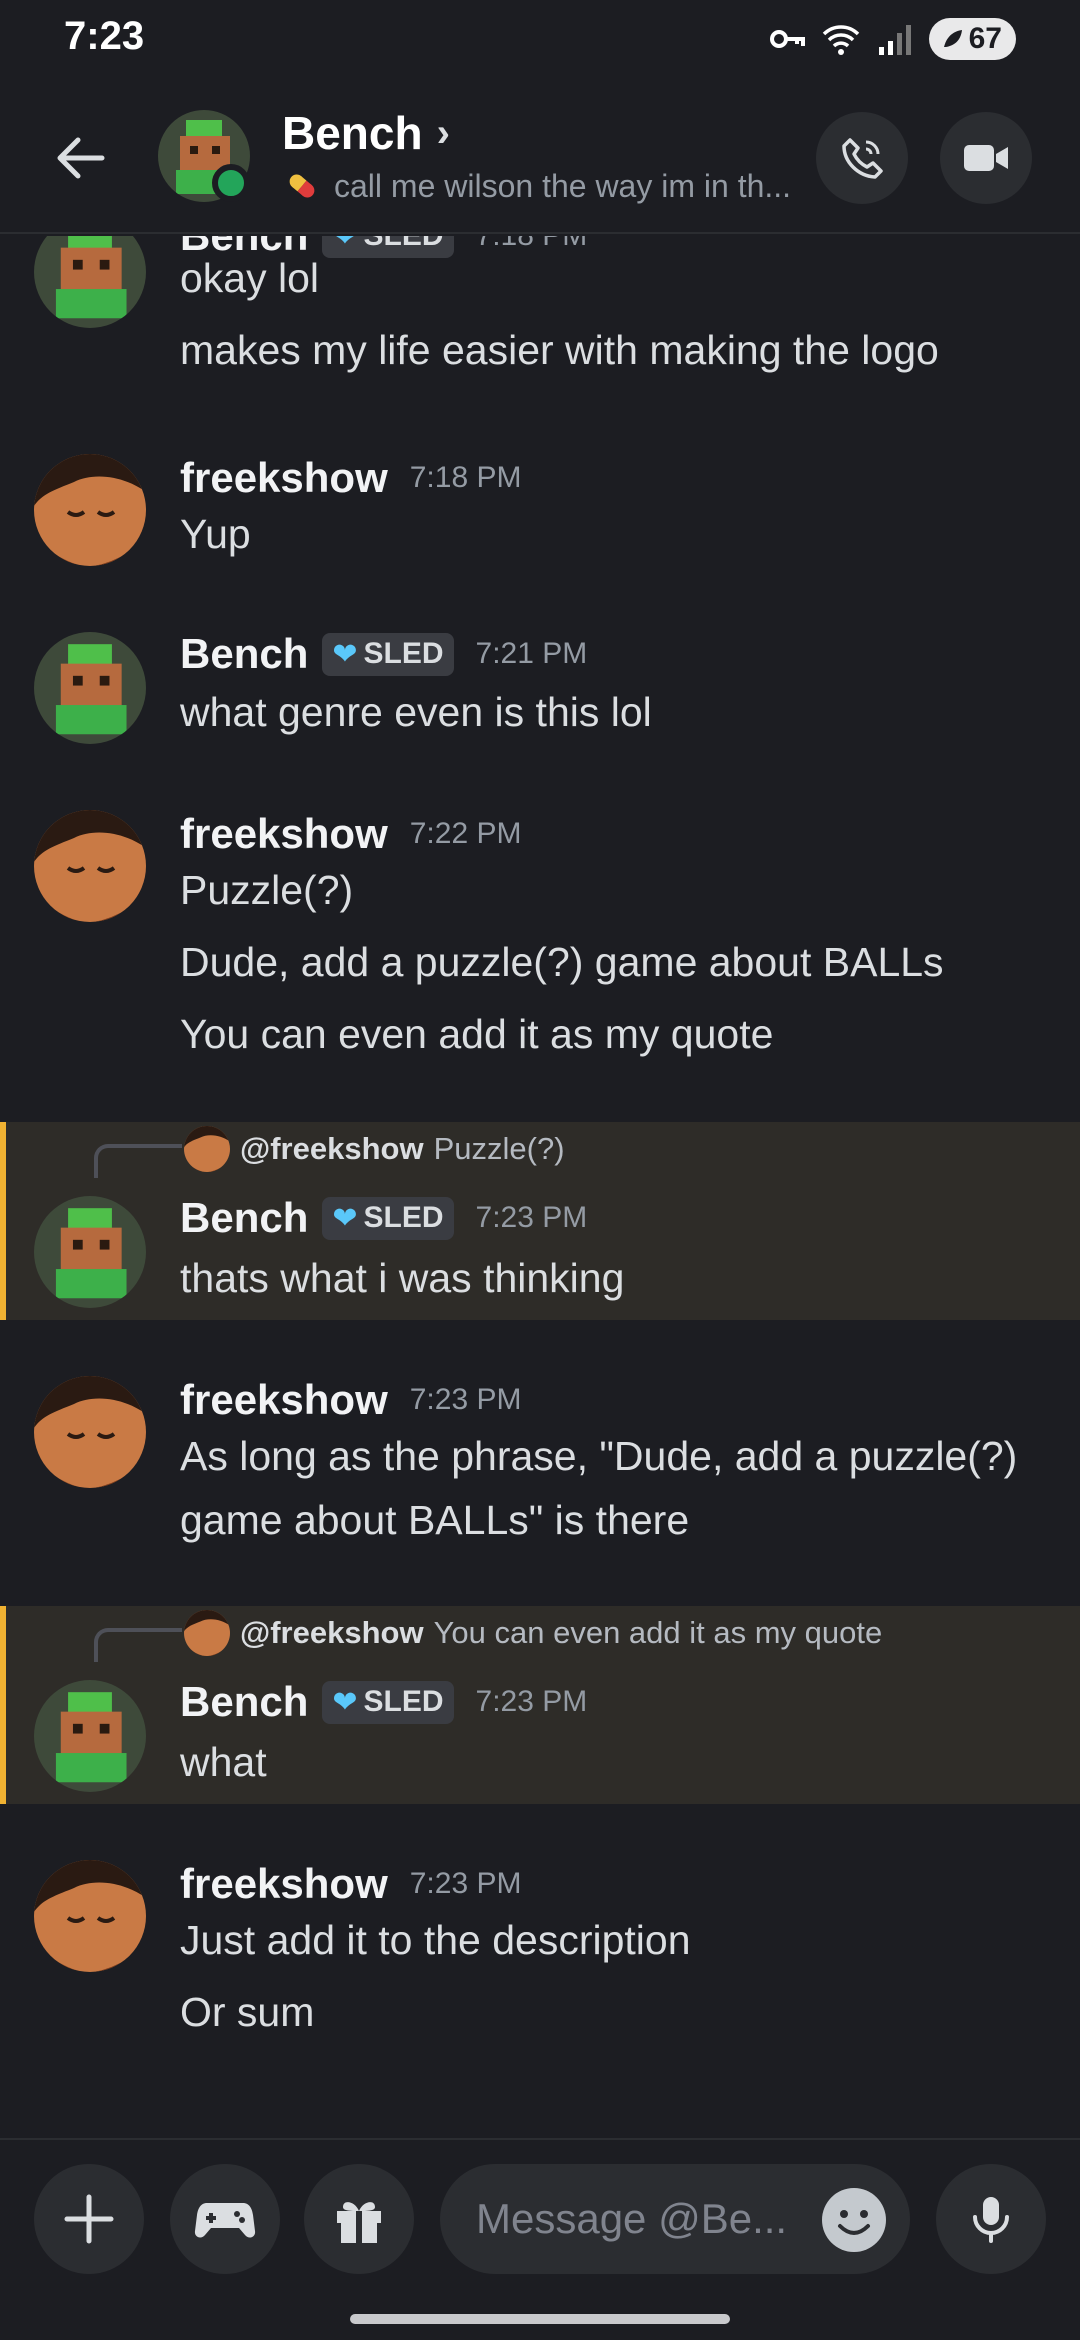  What do you see at coordinates (104, 36) in the screenshot?
I see `status-time: 7:23` at bounding box center [104, 36].